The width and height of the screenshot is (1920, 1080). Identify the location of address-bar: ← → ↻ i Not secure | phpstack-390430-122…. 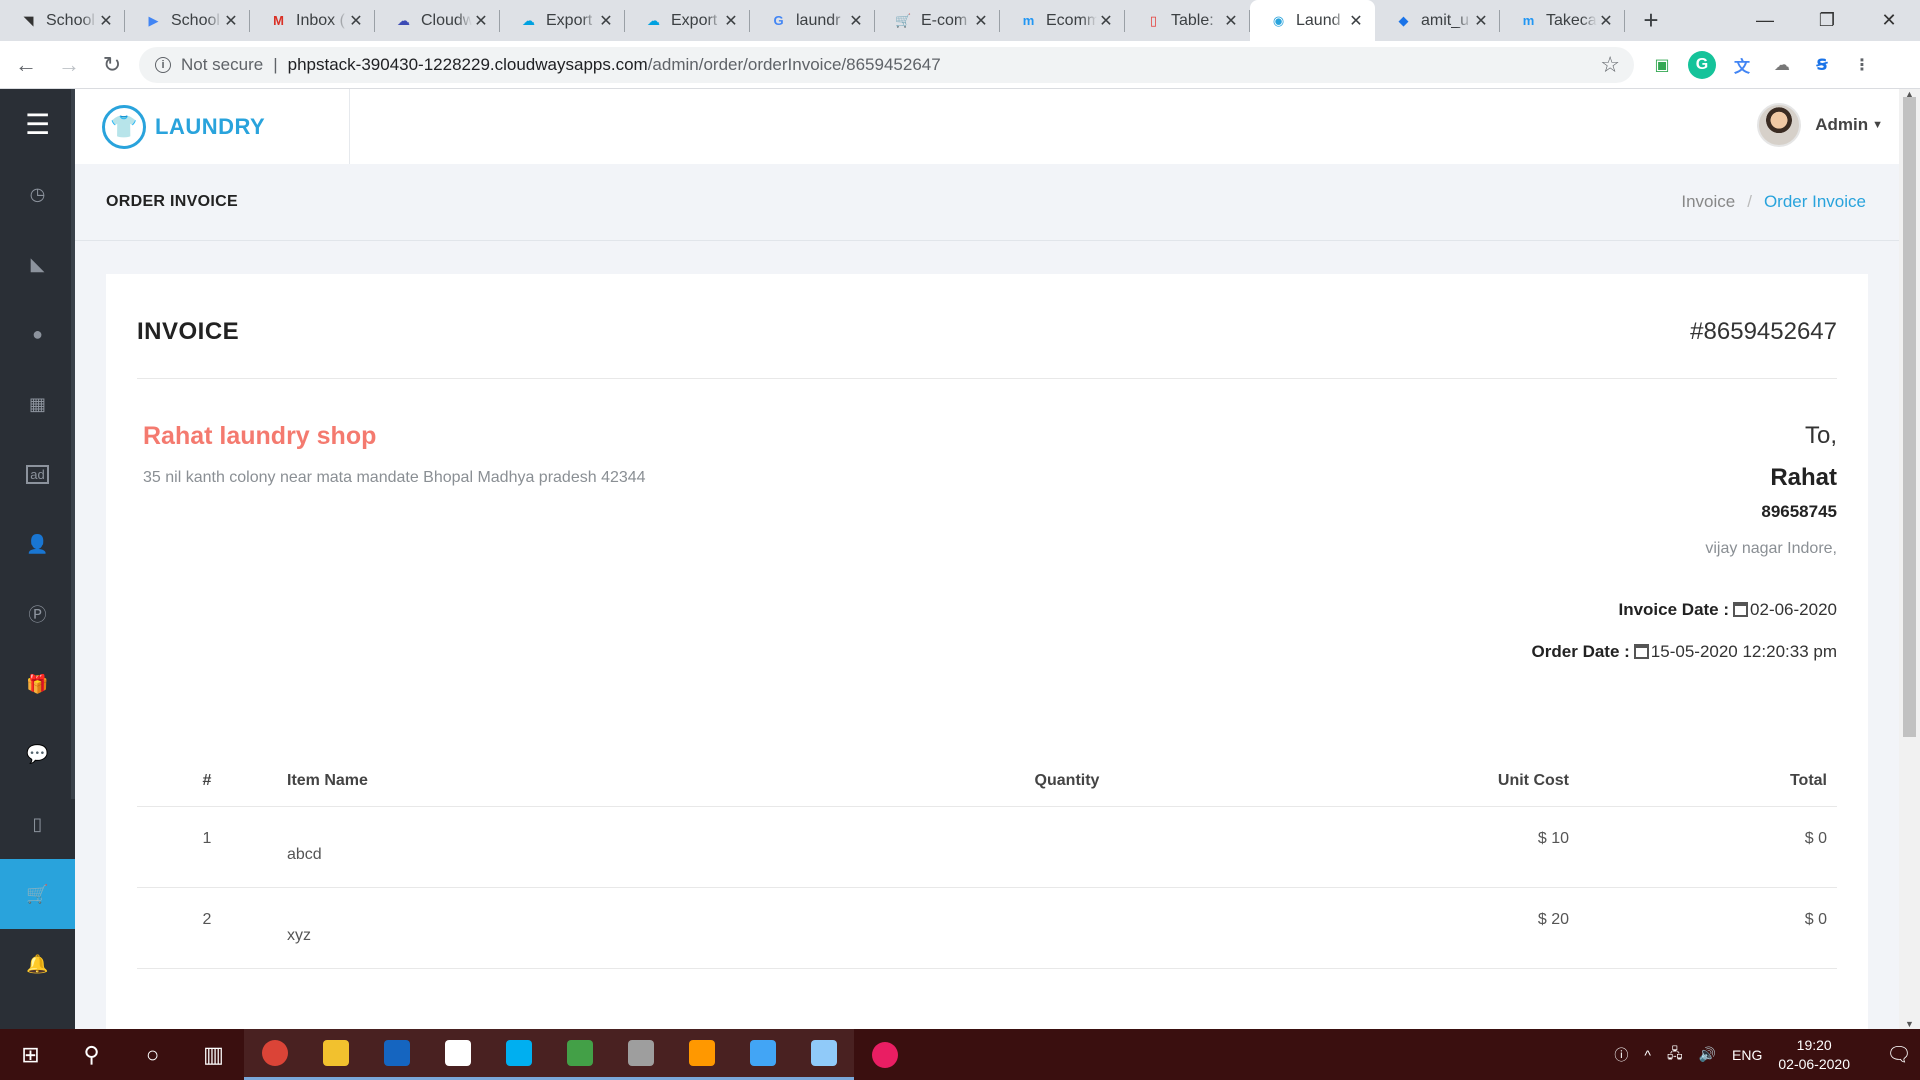
(960, 65).